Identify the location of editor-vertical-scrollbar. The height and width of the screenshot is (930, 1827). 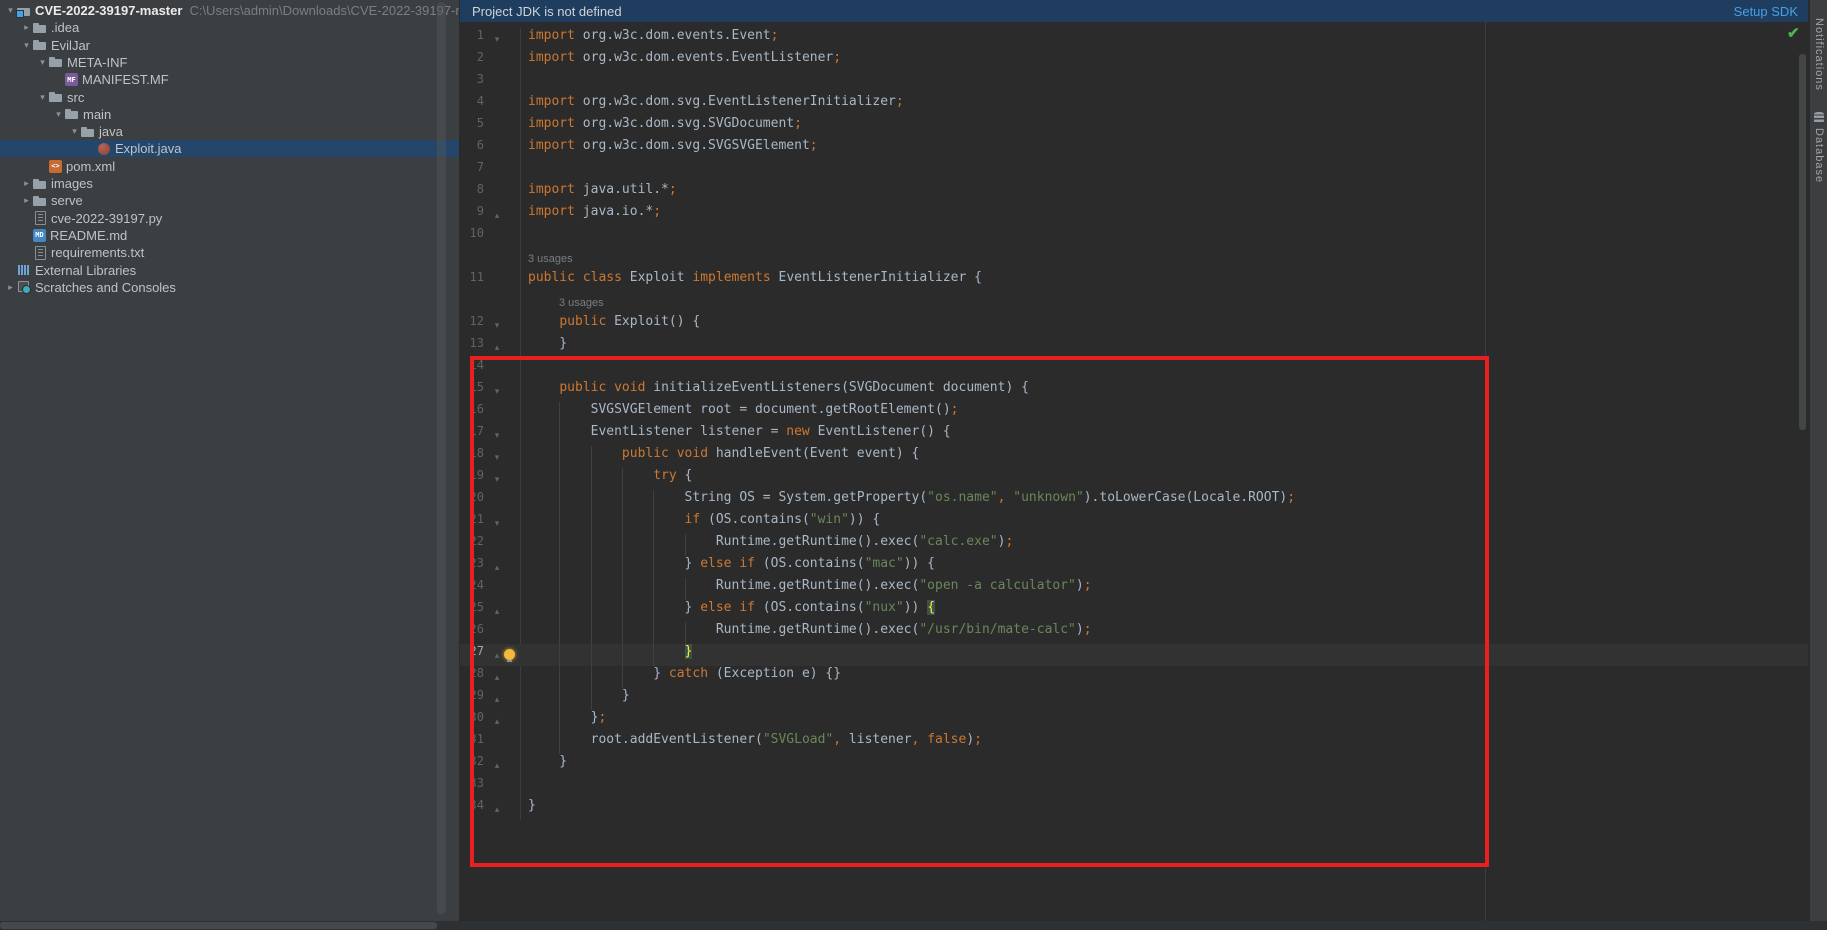
(1802, 242).